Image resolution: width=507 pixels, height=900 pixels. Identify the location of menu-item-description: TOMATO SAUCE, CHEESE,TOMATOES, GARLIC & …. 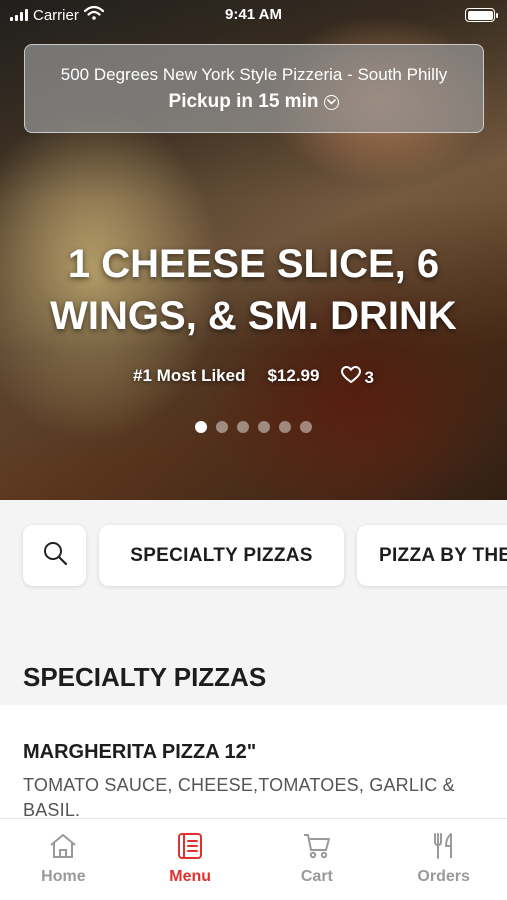
(239, 797).